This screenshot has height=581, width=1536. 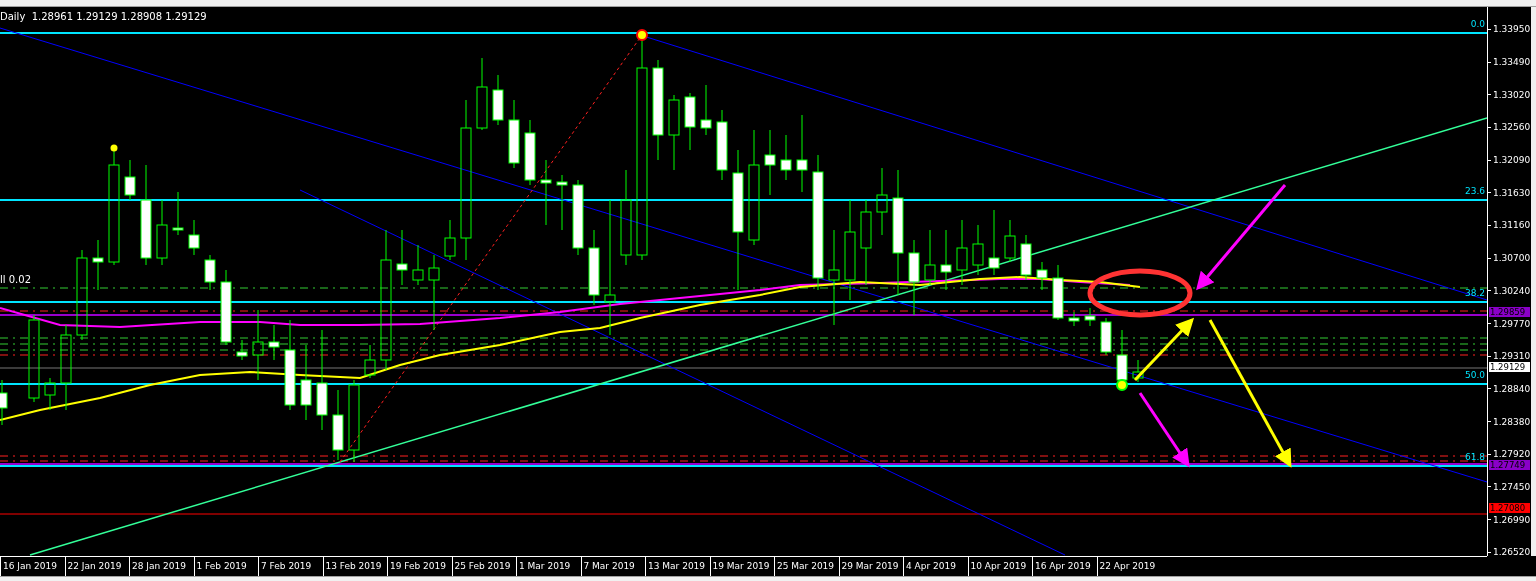 What do you see at coordinates (1509, 465) in the screenshot?
I see `price-tag: 1.27749` at bounding box center [1509, 465].